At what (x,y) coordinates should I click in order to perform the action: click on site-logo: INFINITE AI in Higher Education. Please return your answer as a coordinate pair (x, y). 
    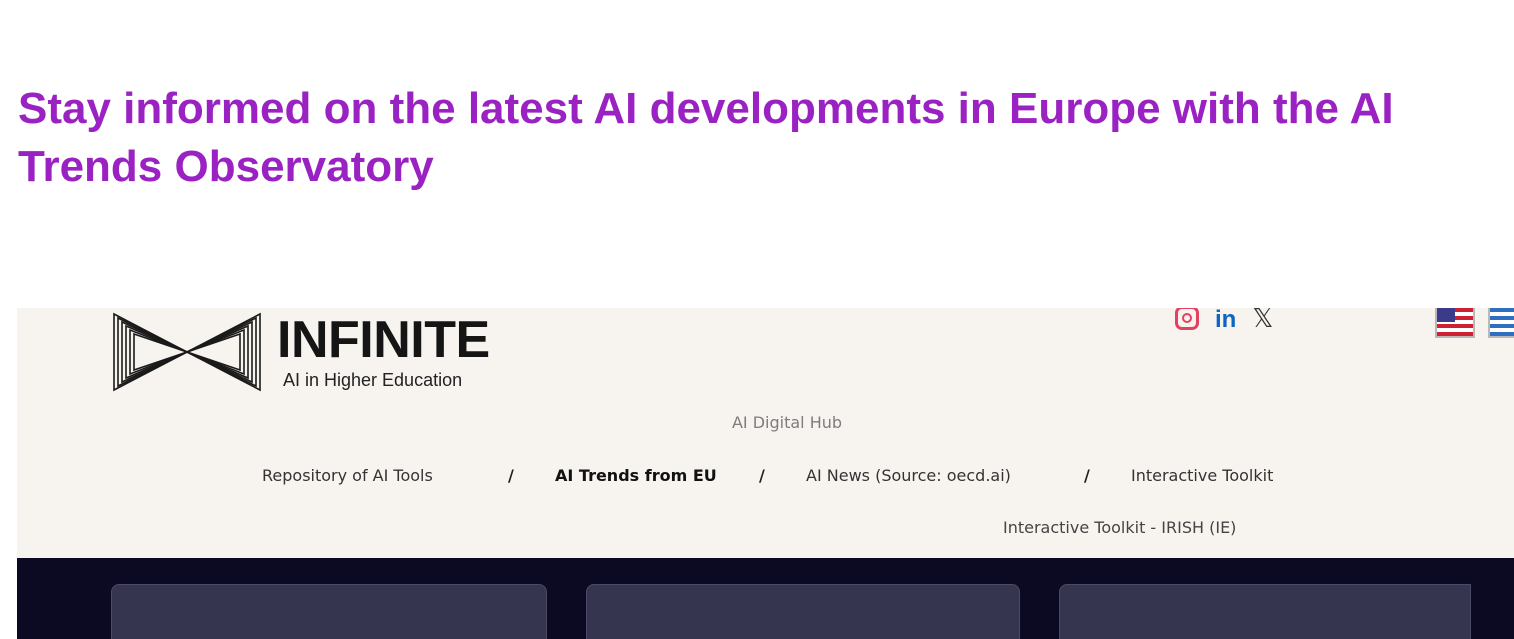
    Looking at the image, I should click on (312, 353).